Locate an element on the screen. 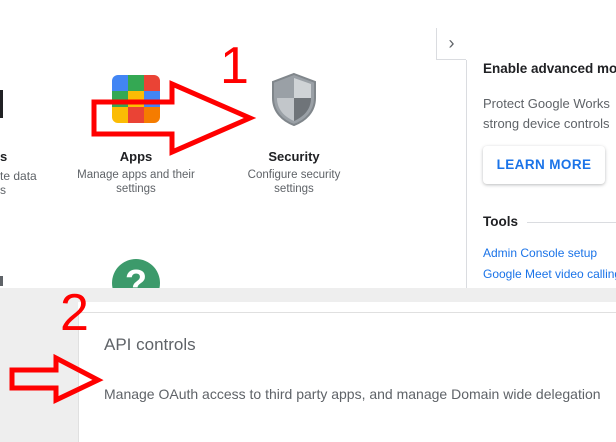 The image size is (616, 442). apps-desc-line-1: Manage apps and their is located at coordinates (136, 175).